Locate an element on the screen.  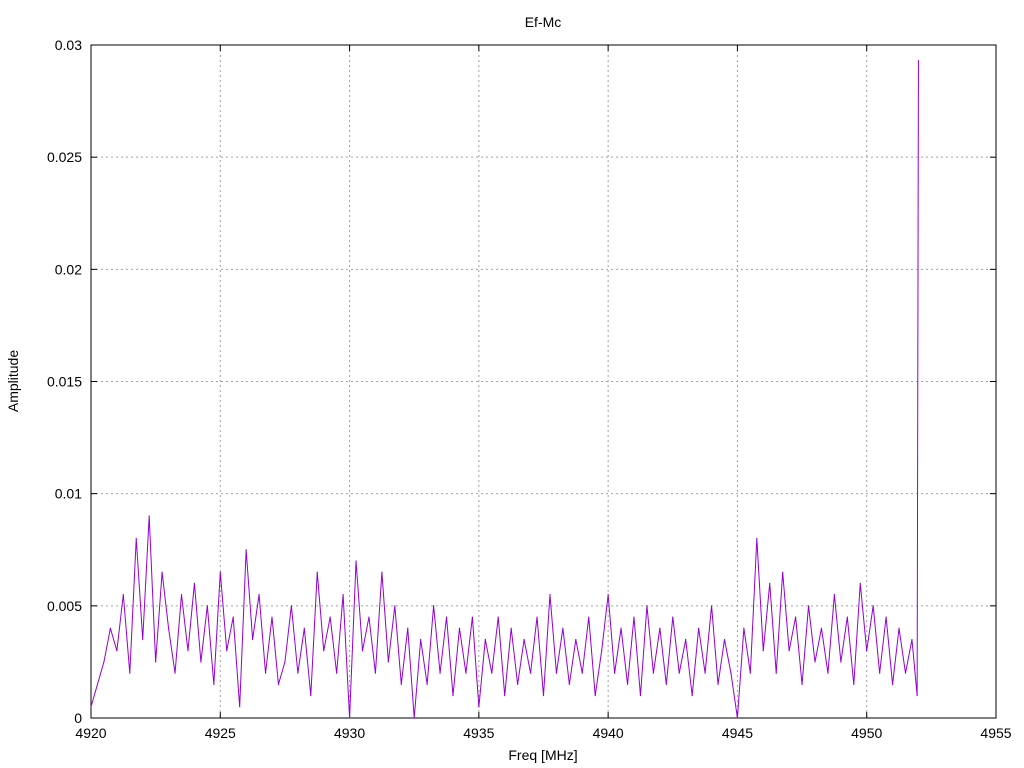
x-axis-label: Freq [MHz] is located at coordinates (542, 755).